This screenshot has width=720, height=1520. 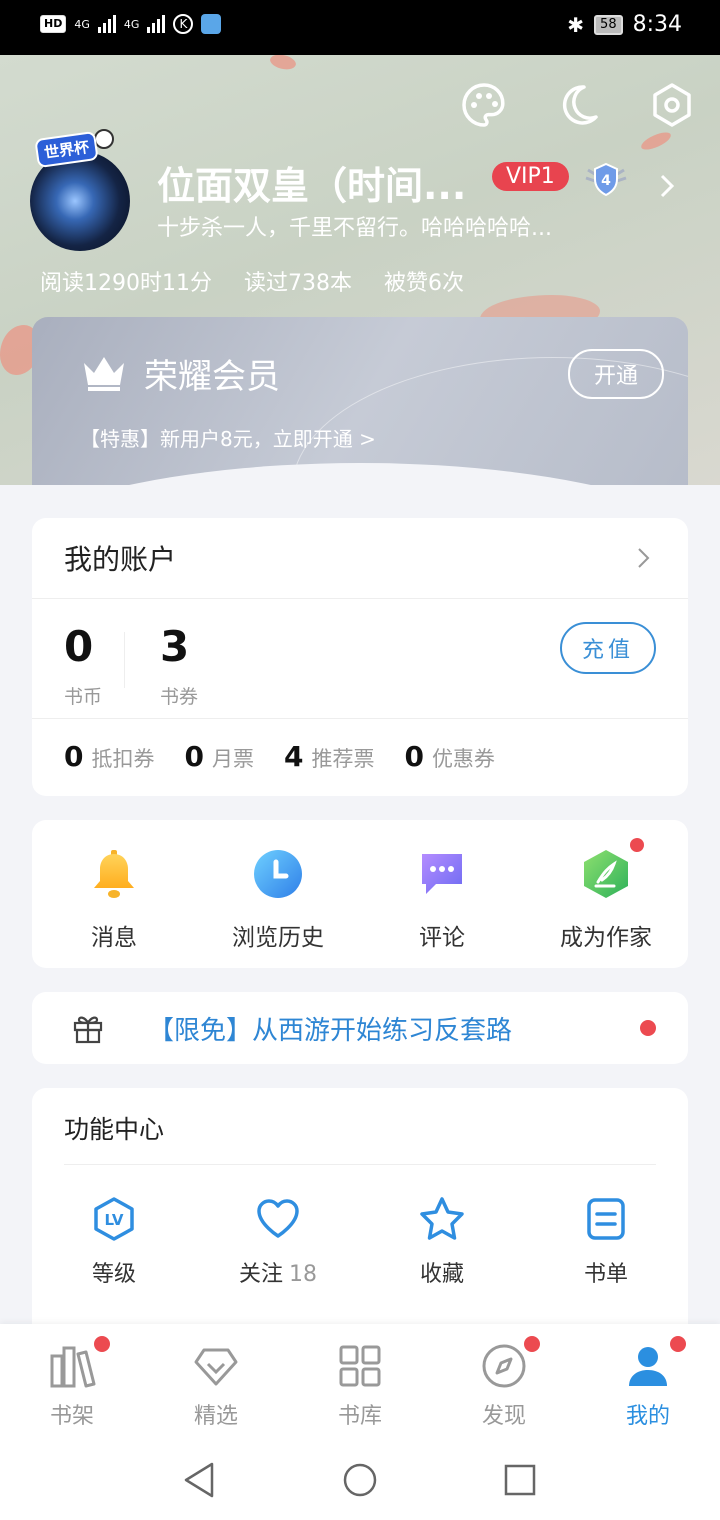 What do you see at coordinates (216, 1366) in the screenshot?
I see `diamond-icon` at bounding box center [216, 1366].